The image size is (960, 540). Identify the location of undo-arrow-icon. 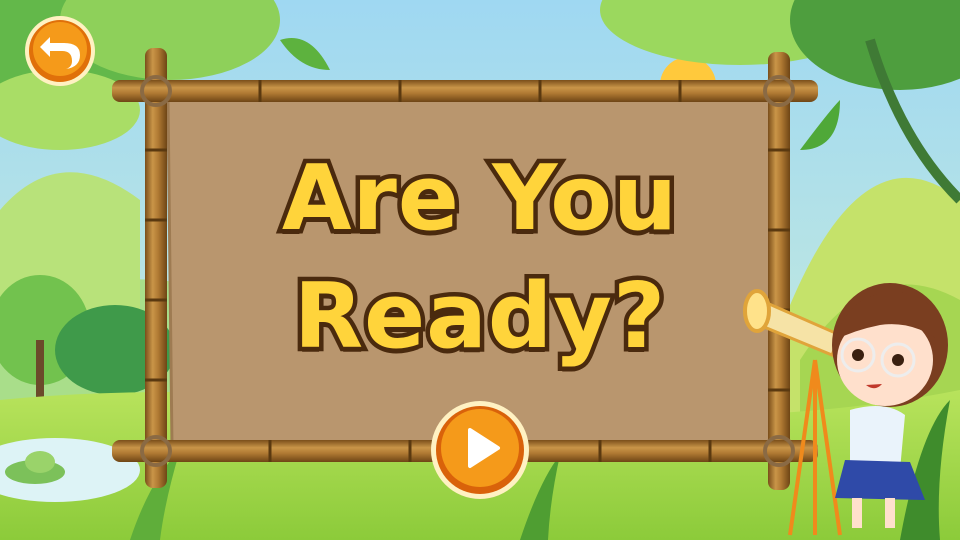
(60, 51).